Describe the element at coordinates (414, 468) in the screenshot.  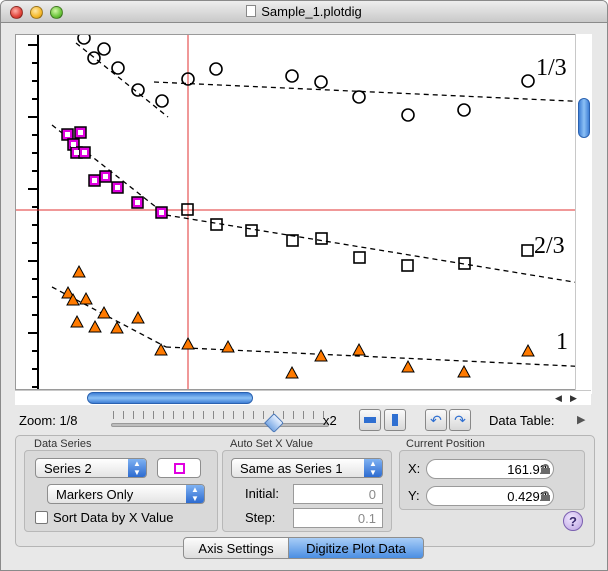
I see `x-label: X:` at that location.